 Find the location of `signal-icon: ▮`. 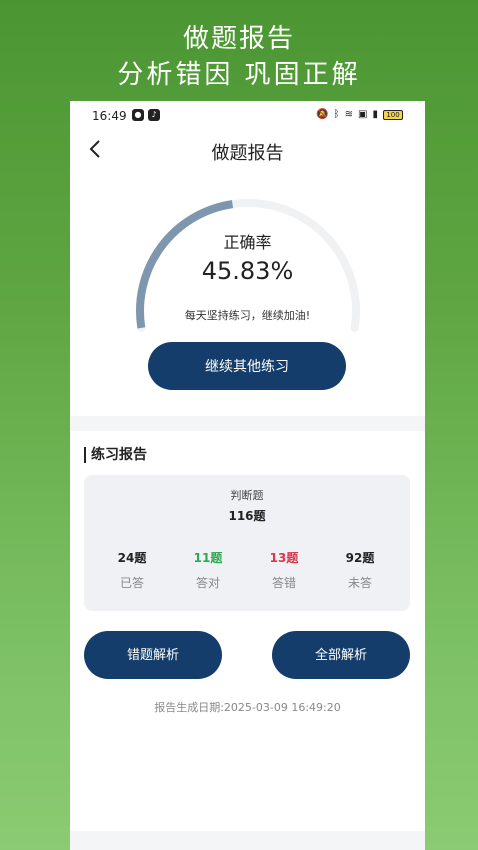

signal-icon: ▮ is located at coordinates (375, 114).